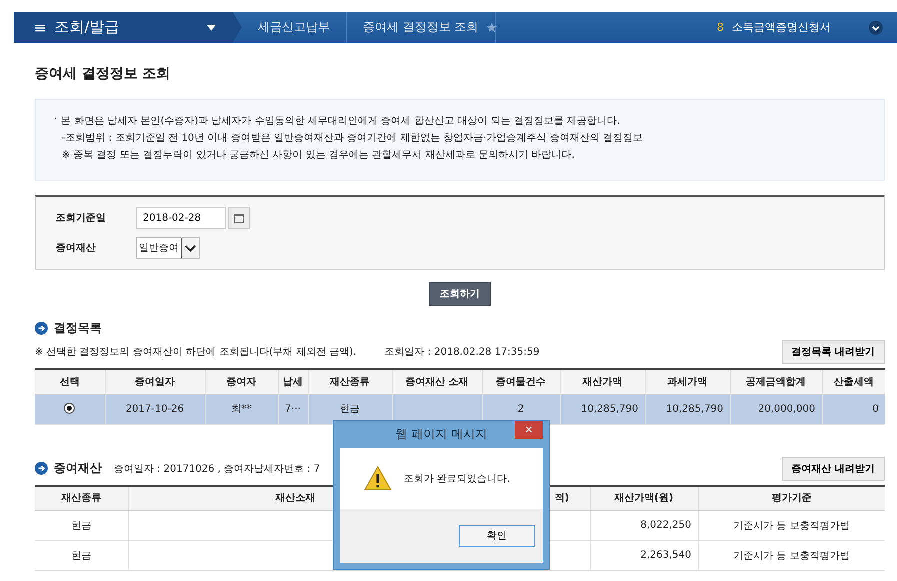  I want to click on column-header: 산출세액, so click(853, 381).